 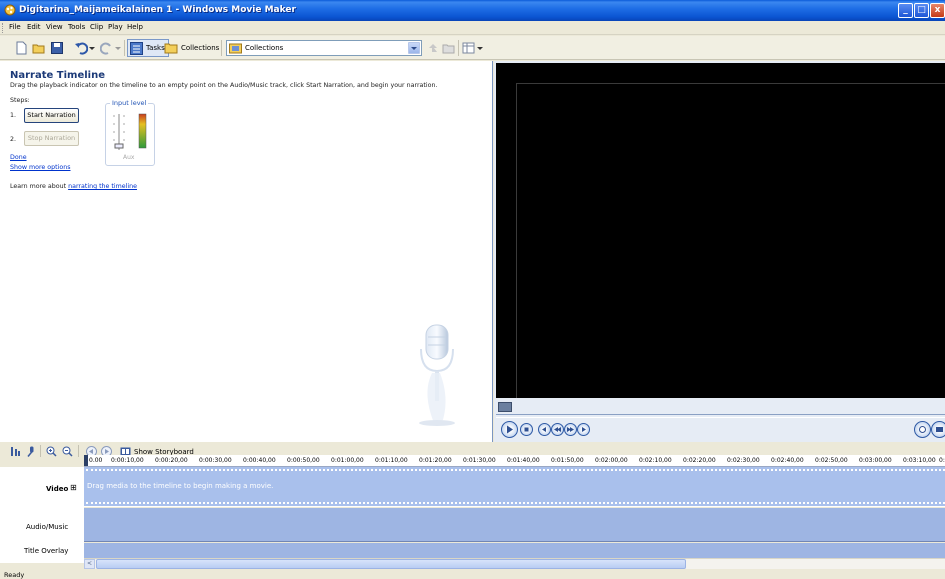 I want to click on narrating-timeline-link: narrating the timeline, so click(x=102, y=186).